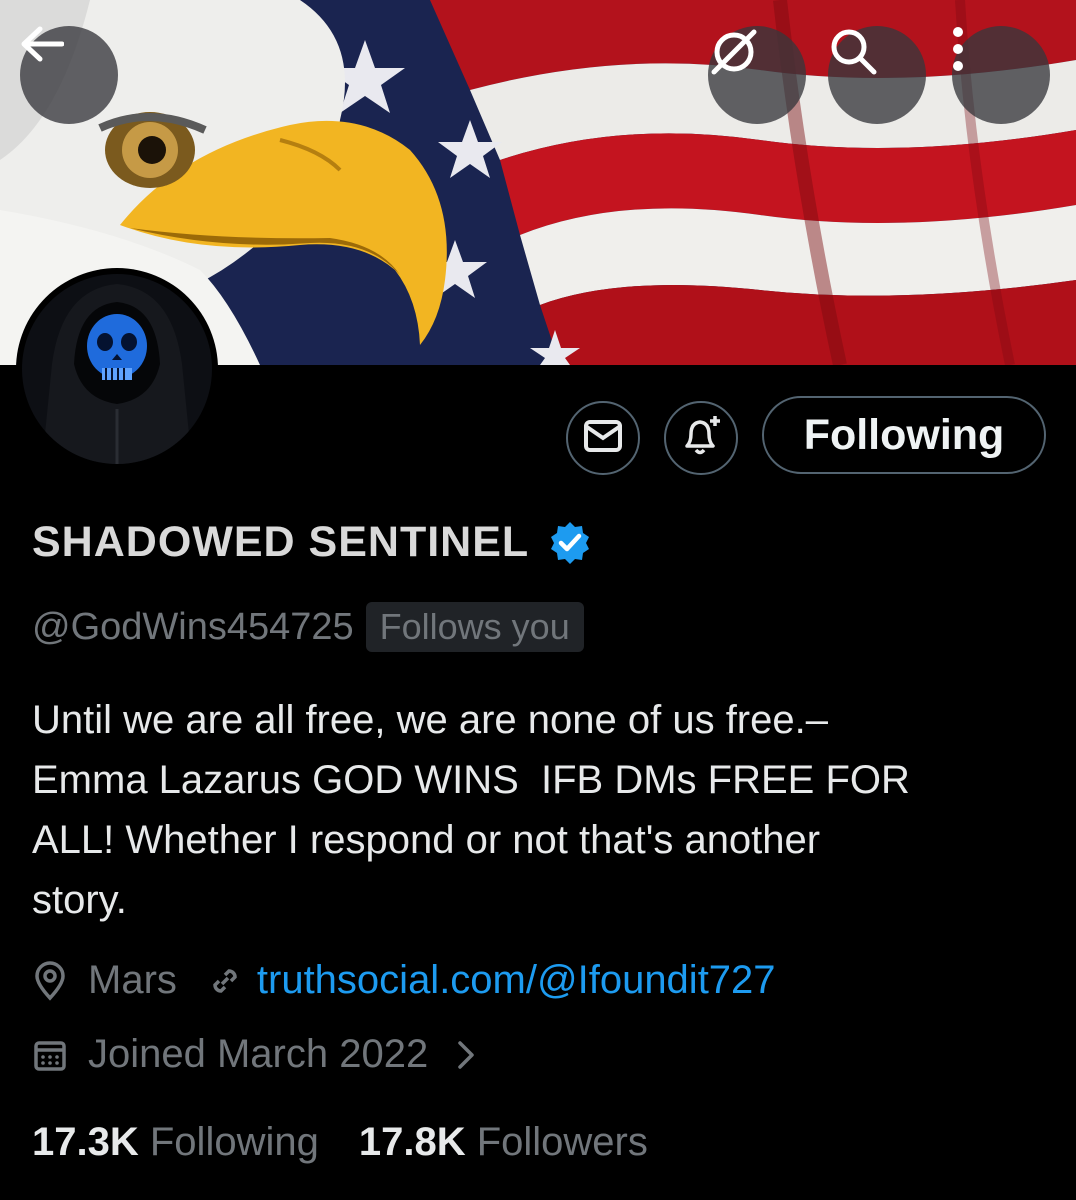  I want to click on handle-row: @GodWins454725 Follows you, so click(308, 627).